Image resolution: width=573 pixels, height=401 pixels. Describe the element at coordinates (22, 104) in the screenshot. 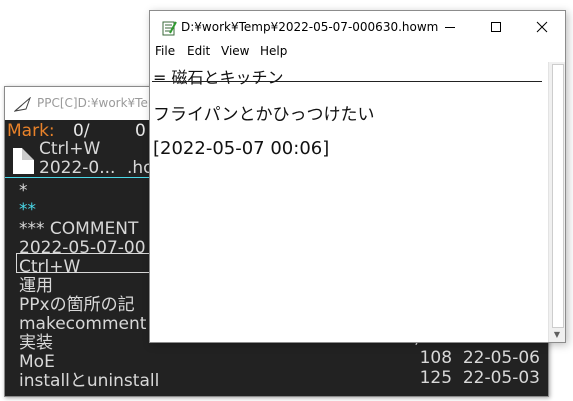

I see `ppc-app-icon` at that location.